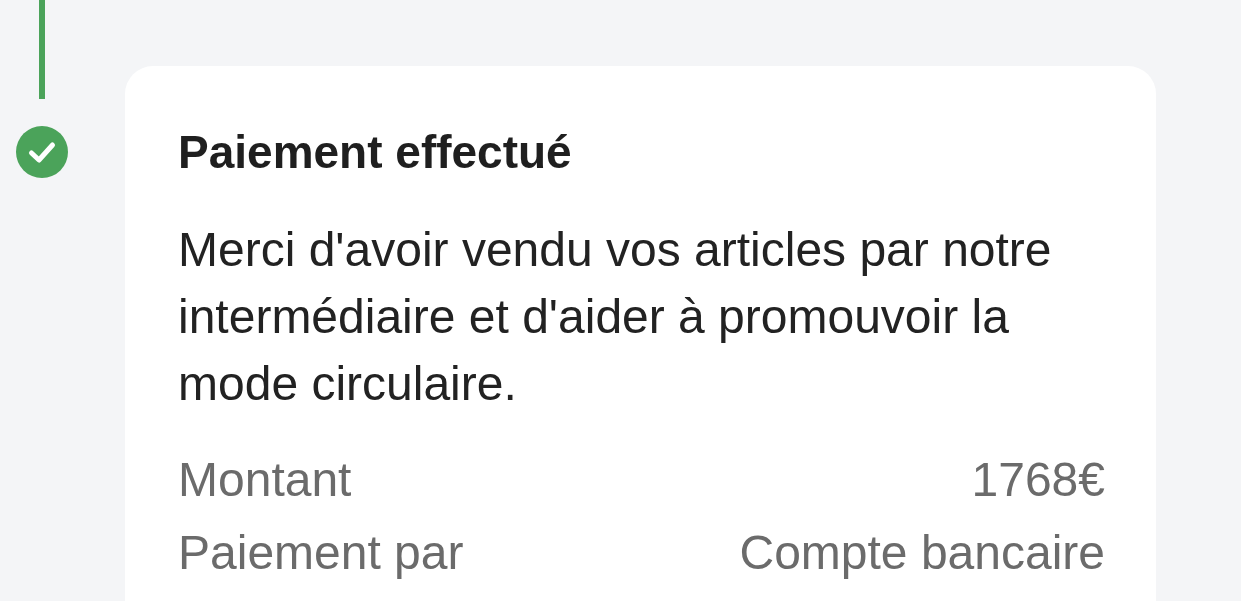 Image resolution: width=1241 pixels, height=601 pixels. What do you see at coordinates (321, 553) in the screenshot?
I see `detail-label: Paiement par` at bounding box center [321, 553].